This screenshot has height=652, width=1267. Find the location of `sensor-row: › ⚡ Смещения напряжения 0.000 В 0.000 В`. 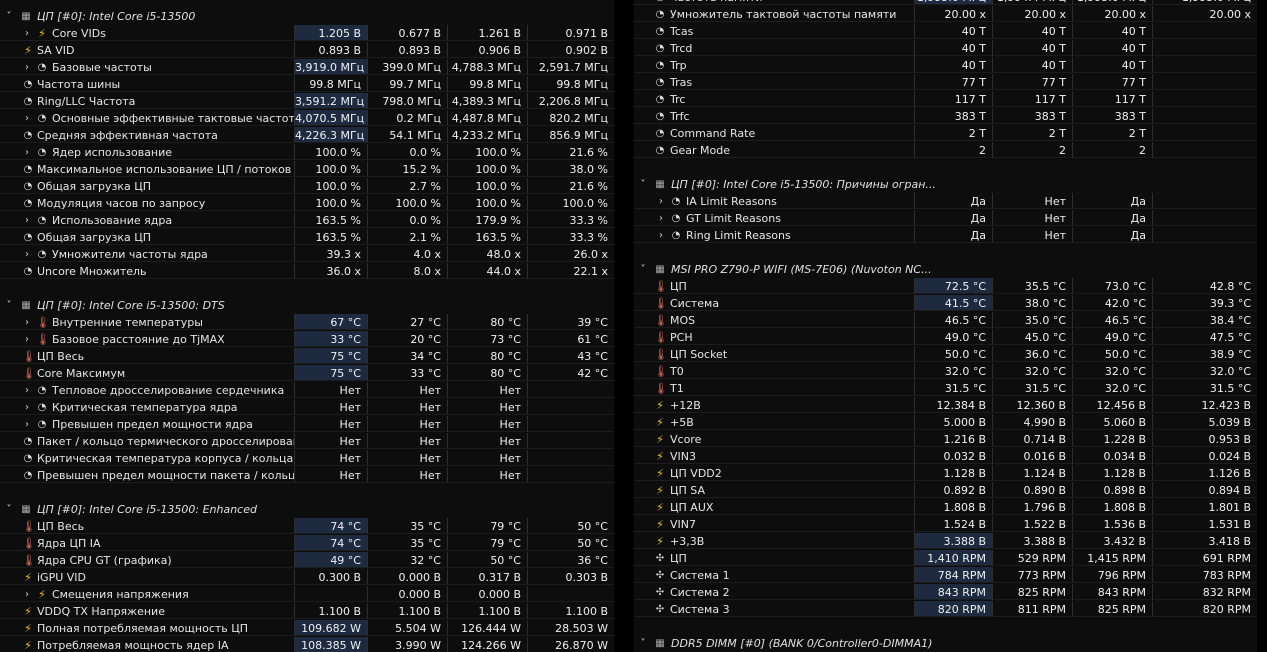

sensor-row: › ⚡ Смещения напряжения 0.000 В 0.000 В is located at coordinates (307, 594).